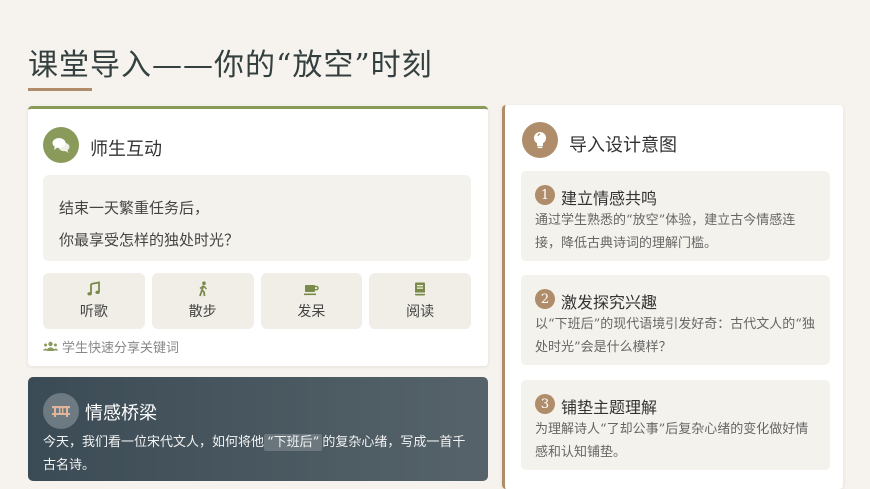  I want to click on interaction-heading: 师生互动, so click(126, 149).